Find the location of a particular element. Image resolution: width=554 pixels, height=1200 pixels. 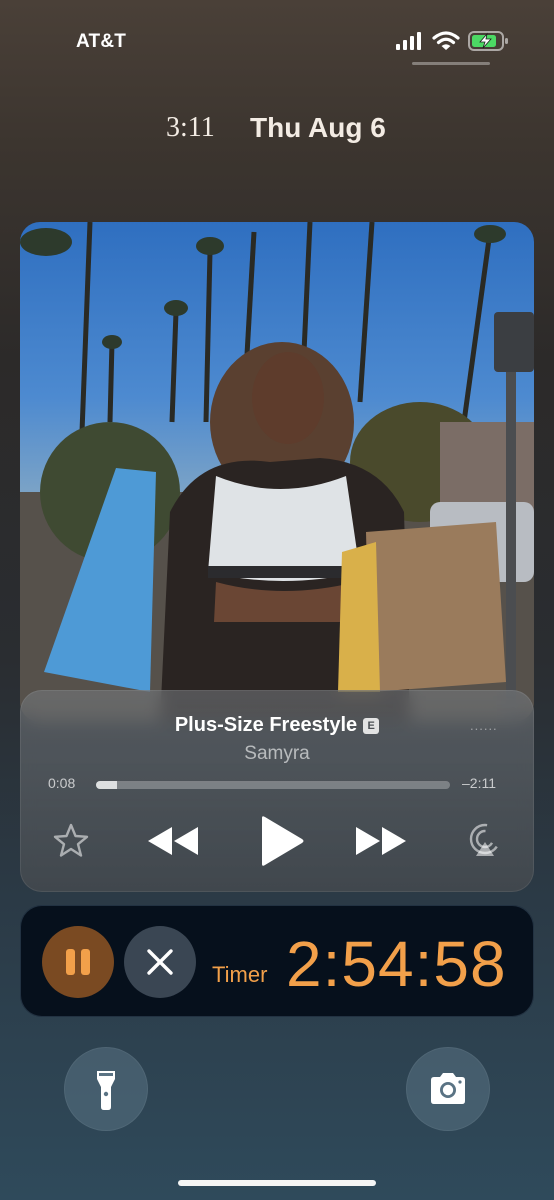

camera-icon is located at coordinates (448, 1088).